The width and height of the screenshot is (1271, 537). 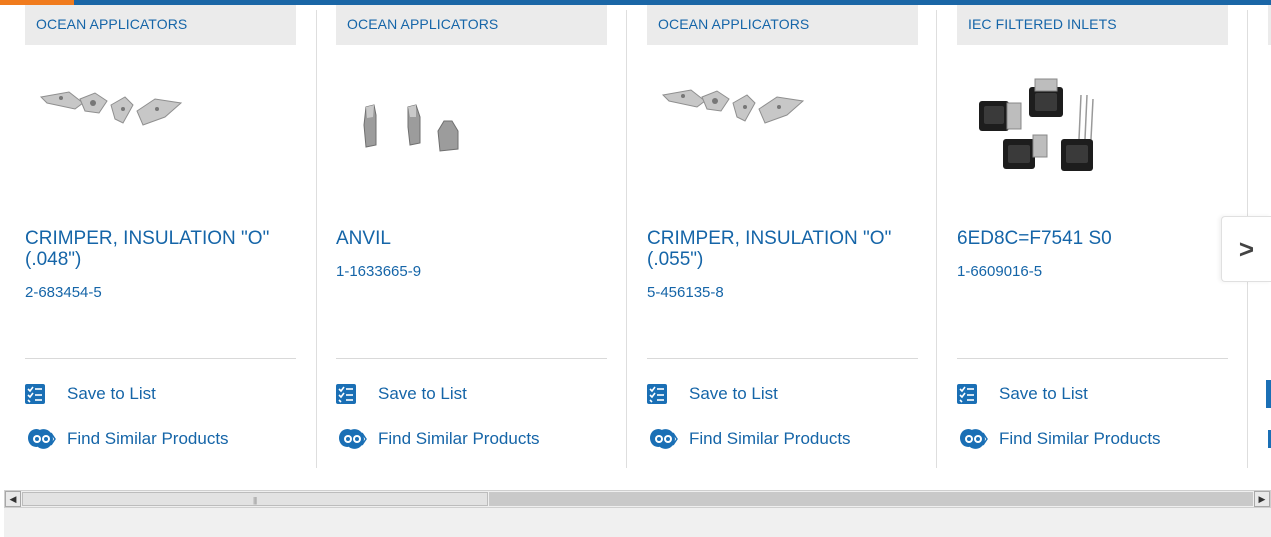 I want to click on scrollbar-thumb: |||, so click(x=255, y=499).